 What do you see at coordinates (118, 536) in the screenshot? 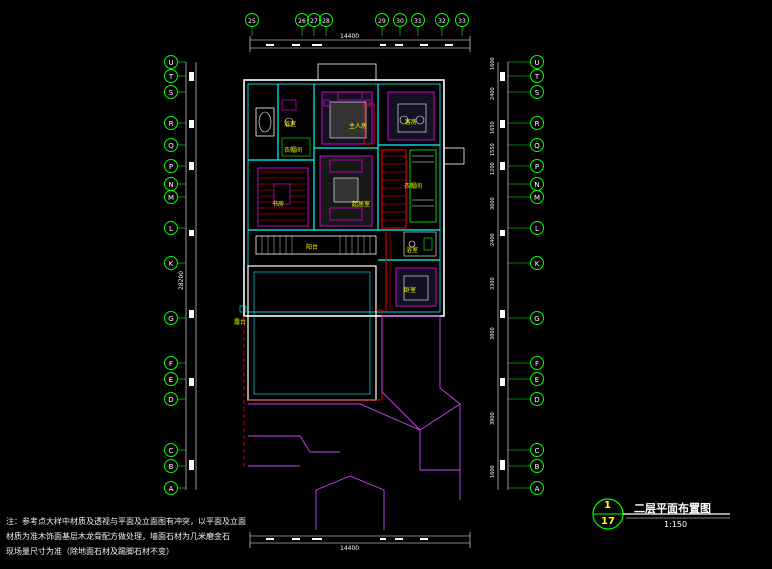
I see `general-note-line-2: 材质为准木饰面基层木龙骨配方做处理，墙面石材为几米磨金石` at bounding box center [118, 536].